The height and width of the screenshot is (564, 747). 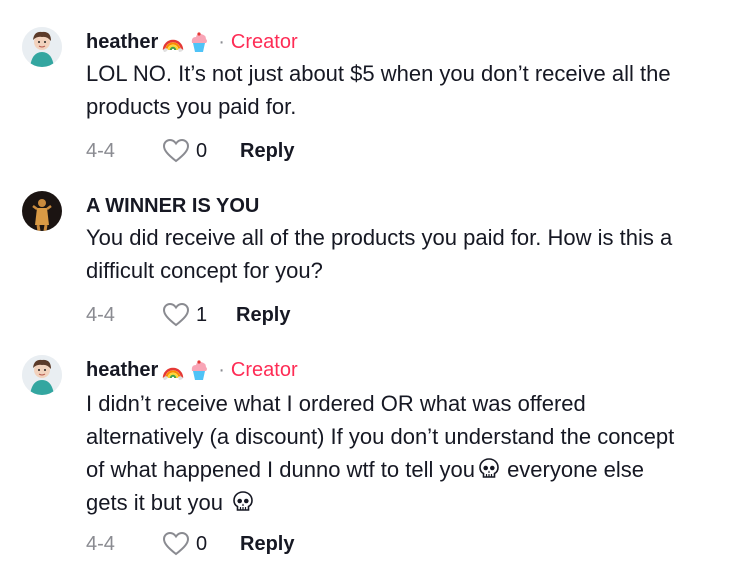 I want to click on comment-header: A WINNER IS YOU, so click(x=172, y=206).